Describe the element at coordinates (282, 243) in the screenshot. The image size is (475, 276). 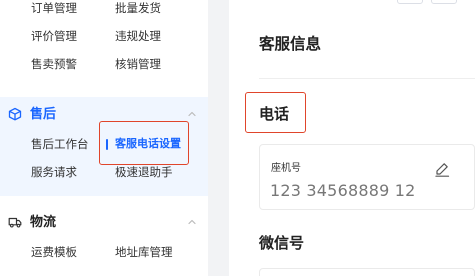
I see `wechat-section-title: 微信号` at that location.